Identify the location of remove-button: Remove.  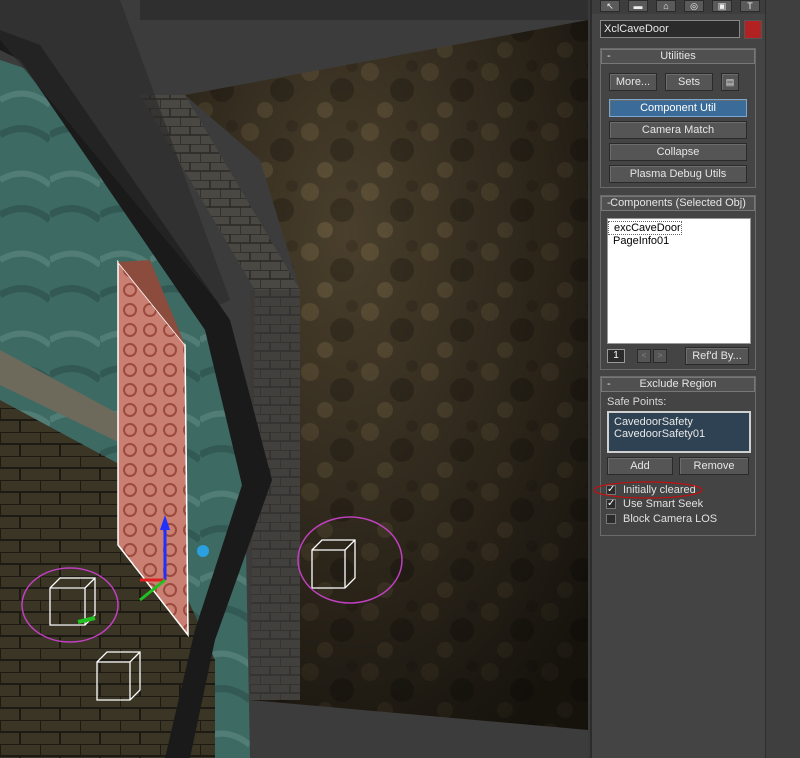
(714, 466).